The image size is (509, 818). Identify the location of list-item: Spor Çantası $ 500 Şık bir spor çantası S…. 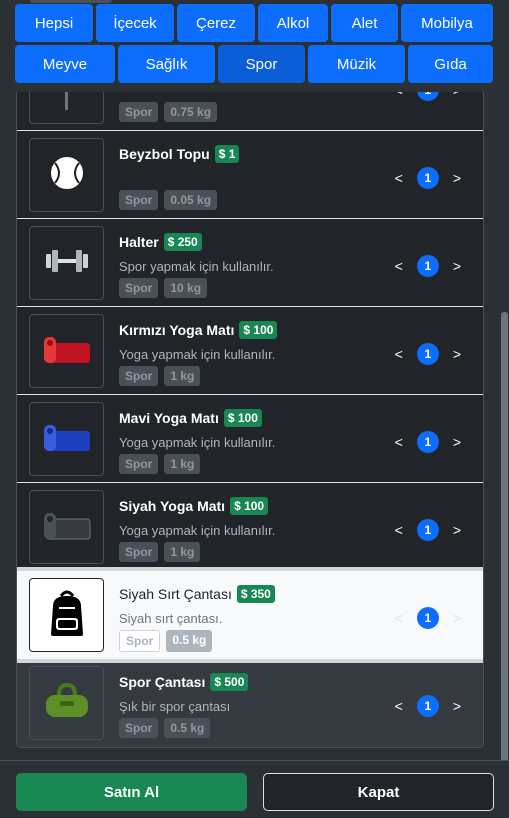
(250, 703).